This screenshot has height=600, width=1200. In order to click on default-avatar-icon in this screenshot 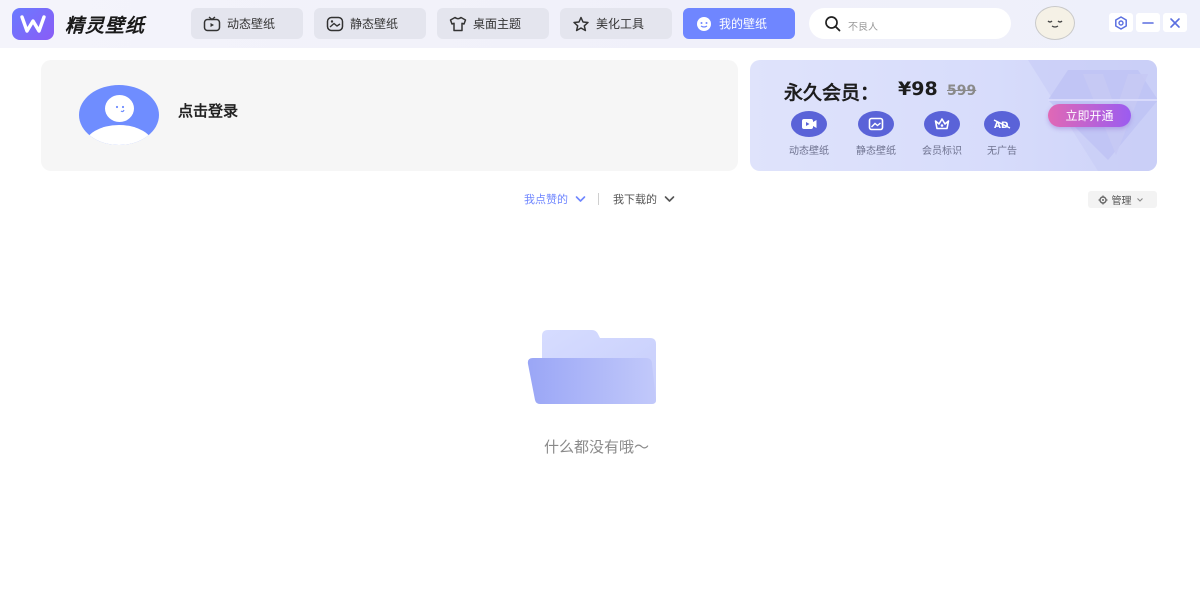, I will do `click(119, 115)`.